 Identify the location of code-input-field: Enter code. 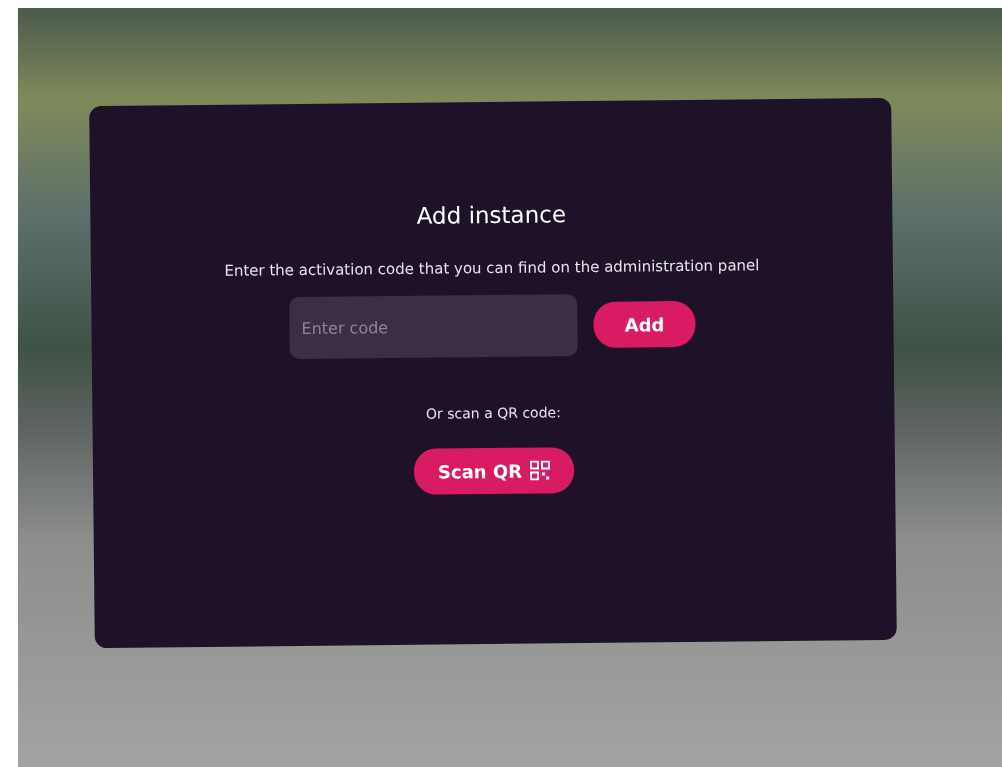
(433, 327).